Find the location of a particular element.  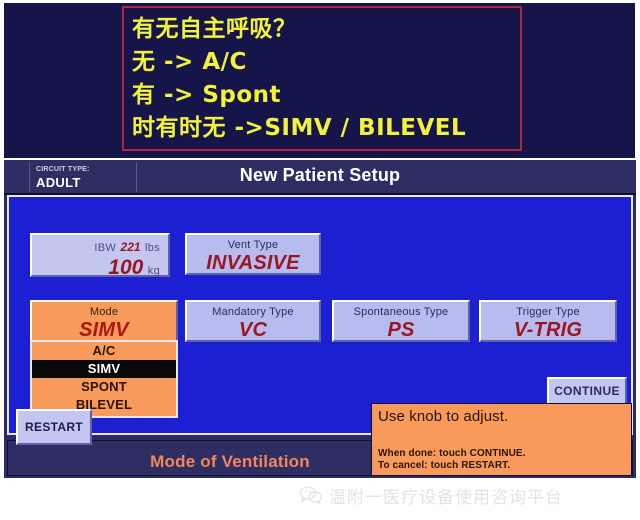

vent-type-value: INVASIVE is located at coordinates (253, 263).